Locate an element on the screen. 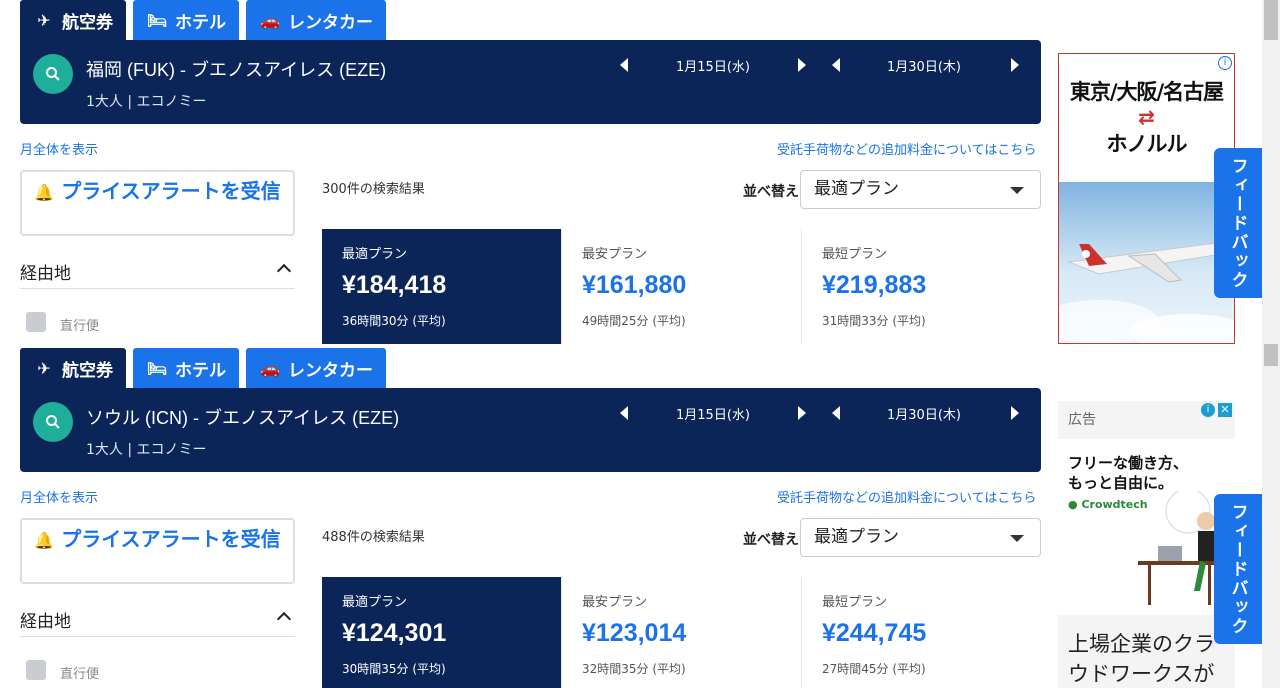 The height and width of the screenshot is (688, 1280). card-duration: 36時間30分 (平均) is located at coordinates (394, 321).